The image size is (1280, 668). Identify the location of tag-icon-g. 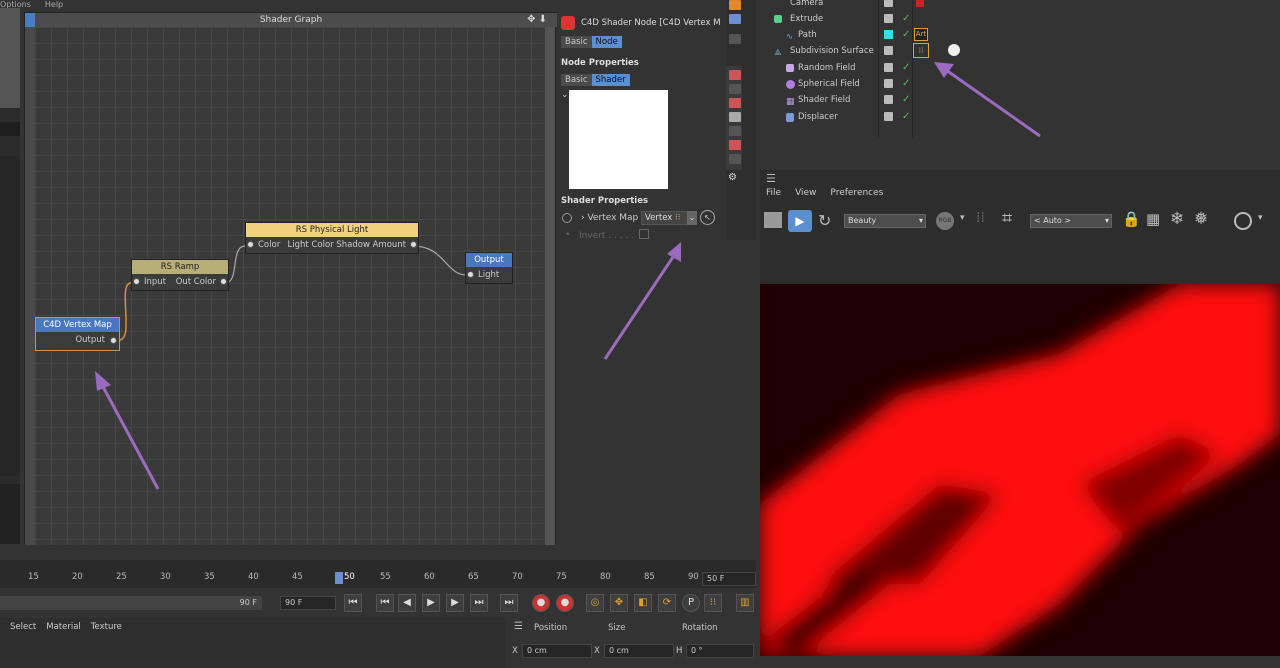
(735, 159).